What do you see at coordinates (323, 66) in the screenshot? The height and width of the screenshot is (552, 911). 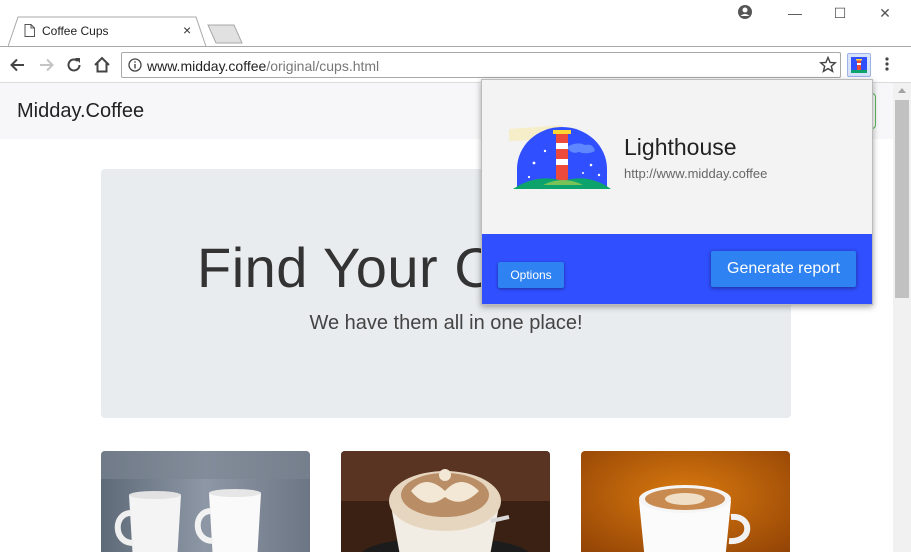 I see `url-path: /original/cups.html` at bounding box center [323, 66].